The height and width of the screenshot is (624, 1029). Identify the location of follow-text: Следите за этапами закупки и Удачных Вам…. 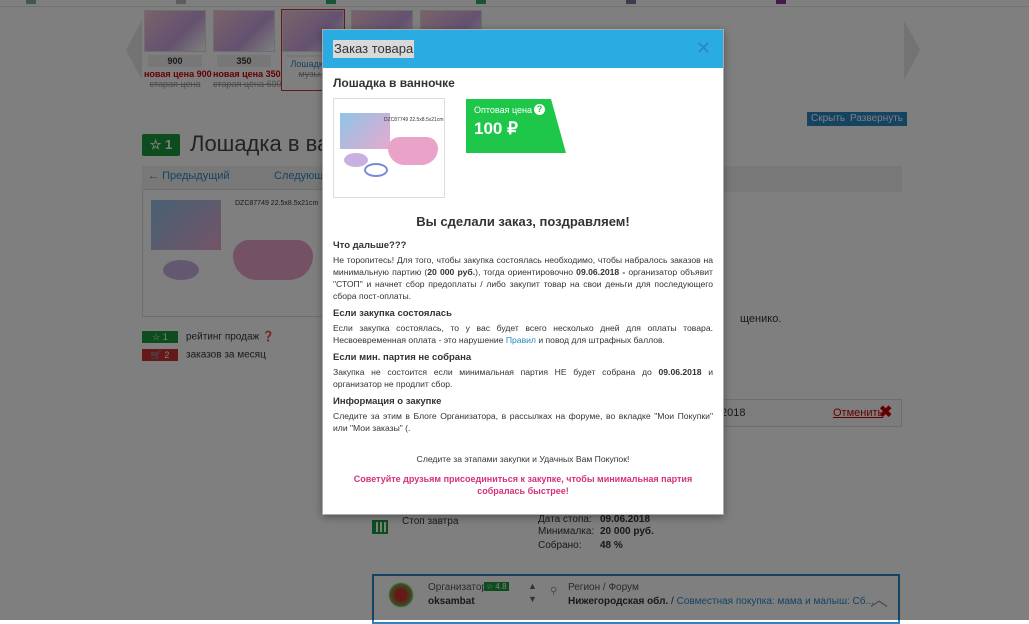
(523, 459).